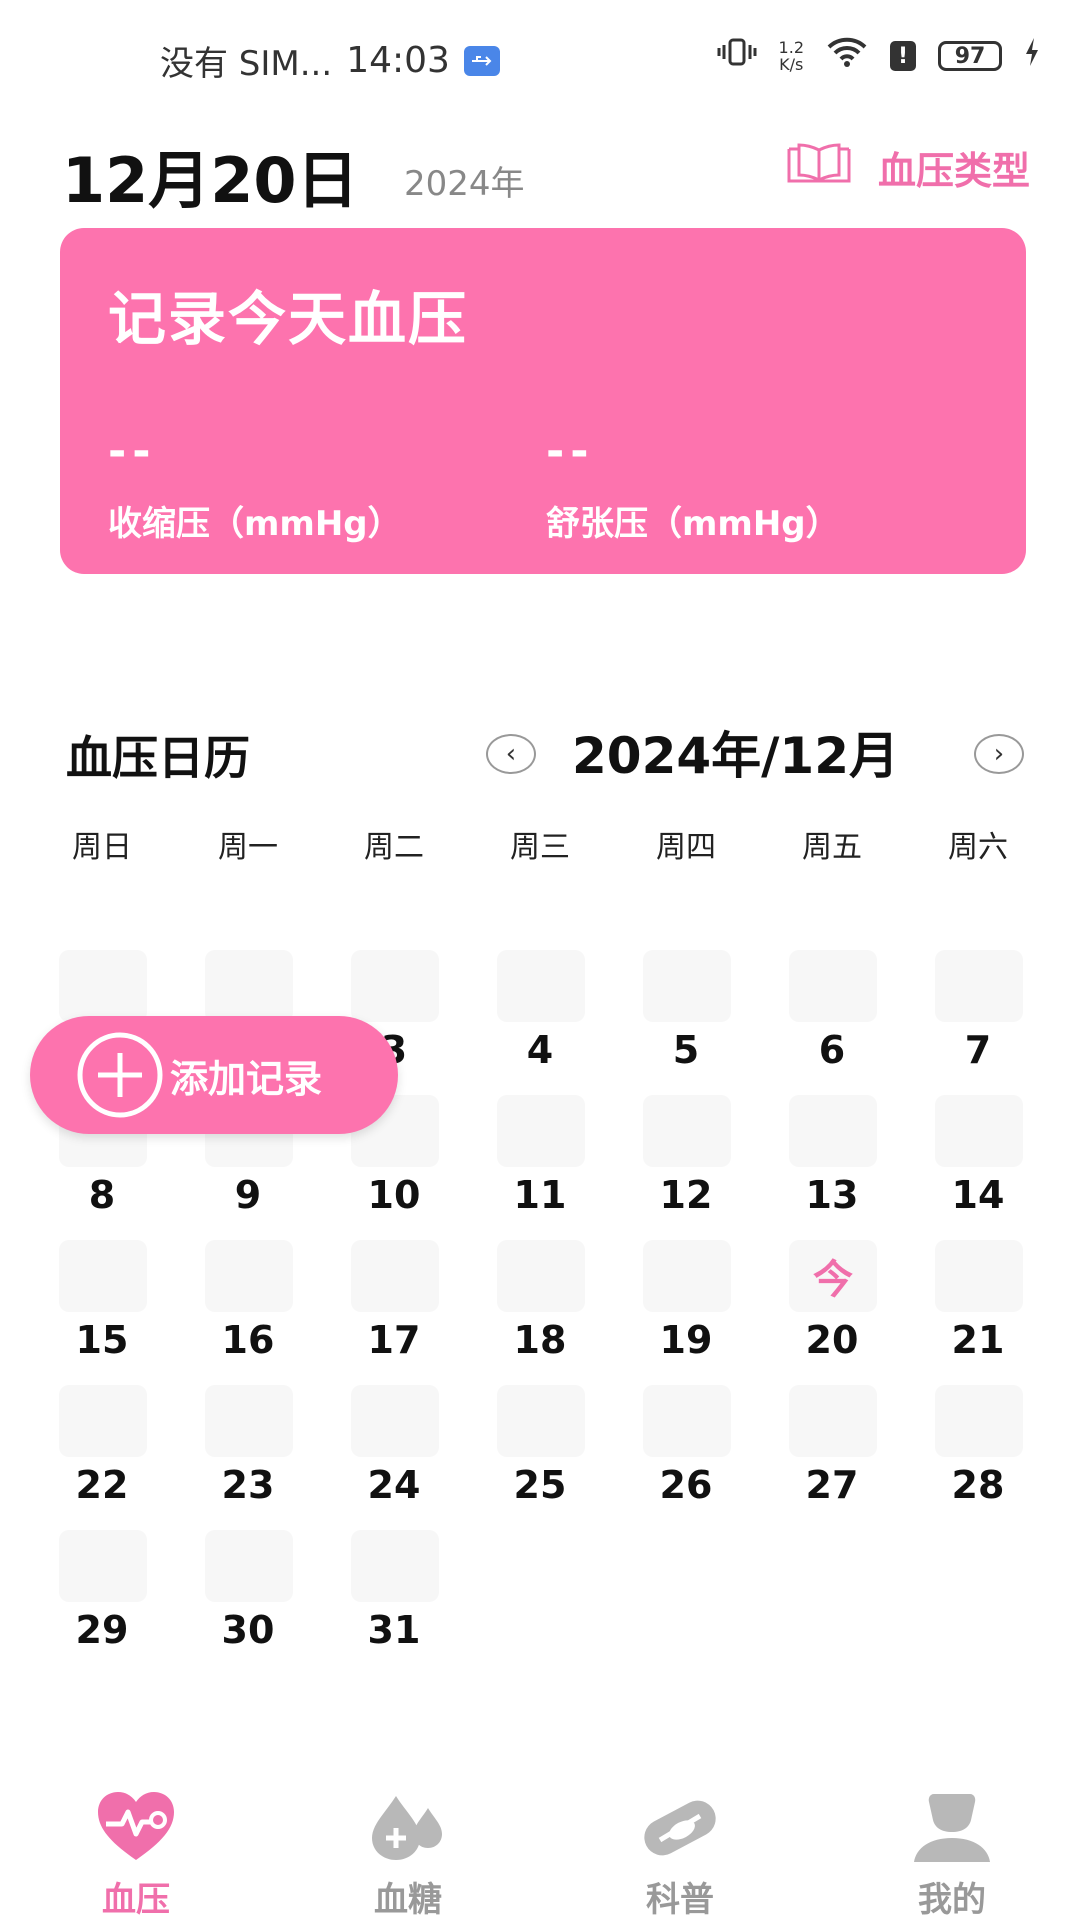 The image size is (1080, 1921). Describe the element at coordinates (248, 1455) in the screenshot. I see `calendar-day: 23` at that location.